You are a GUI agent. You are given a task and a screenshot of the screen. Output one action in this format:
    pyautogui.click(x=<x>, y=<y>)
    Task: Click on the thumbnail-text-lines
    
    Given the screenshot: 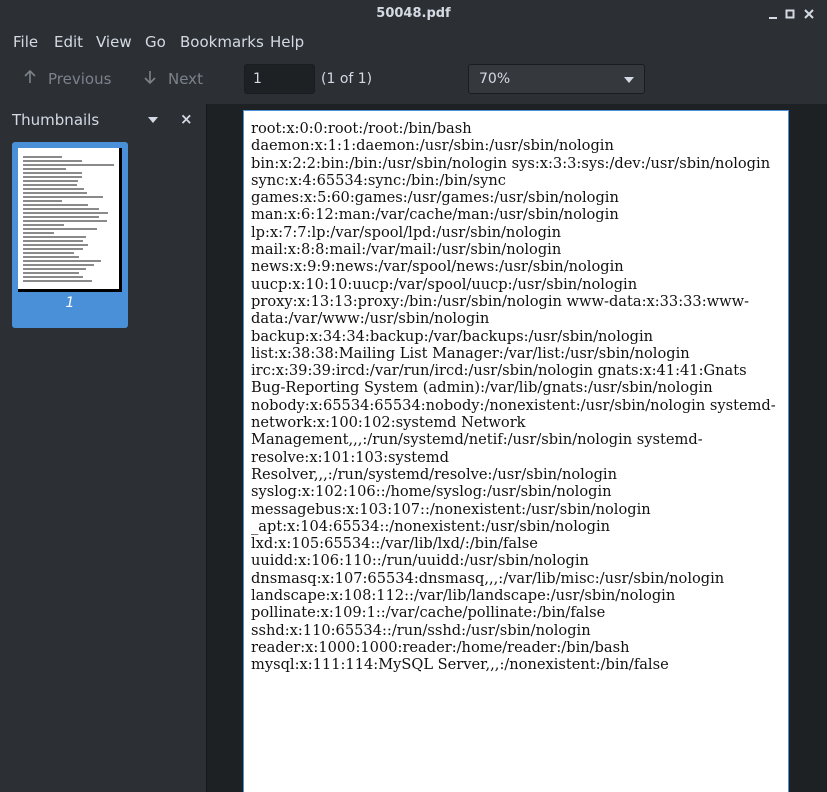 What is the action you would take?
    pyautogui.click(x=69, y=220)
    